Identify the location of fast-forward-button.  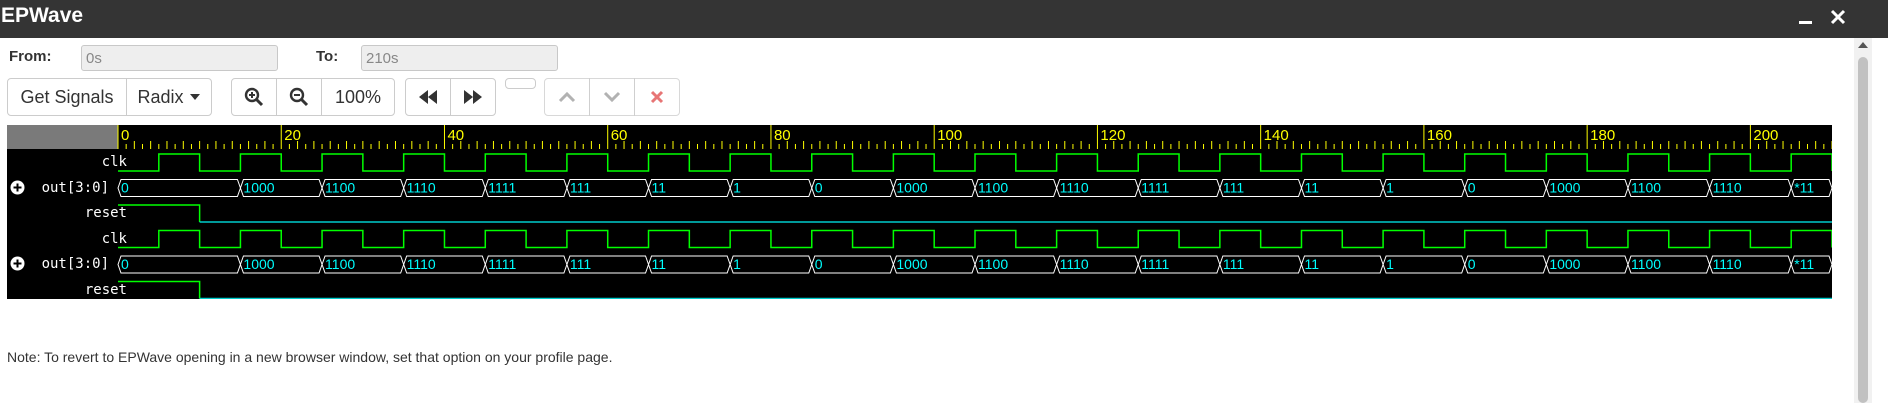
(473, 97).